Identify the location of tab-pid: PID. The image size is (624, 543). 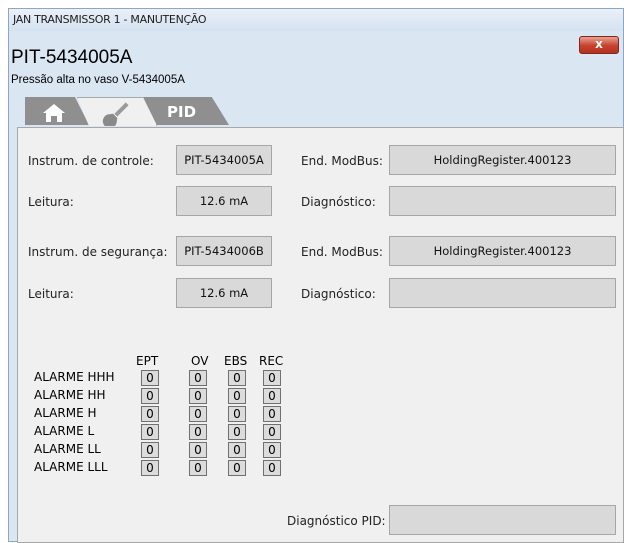
(186, 111).